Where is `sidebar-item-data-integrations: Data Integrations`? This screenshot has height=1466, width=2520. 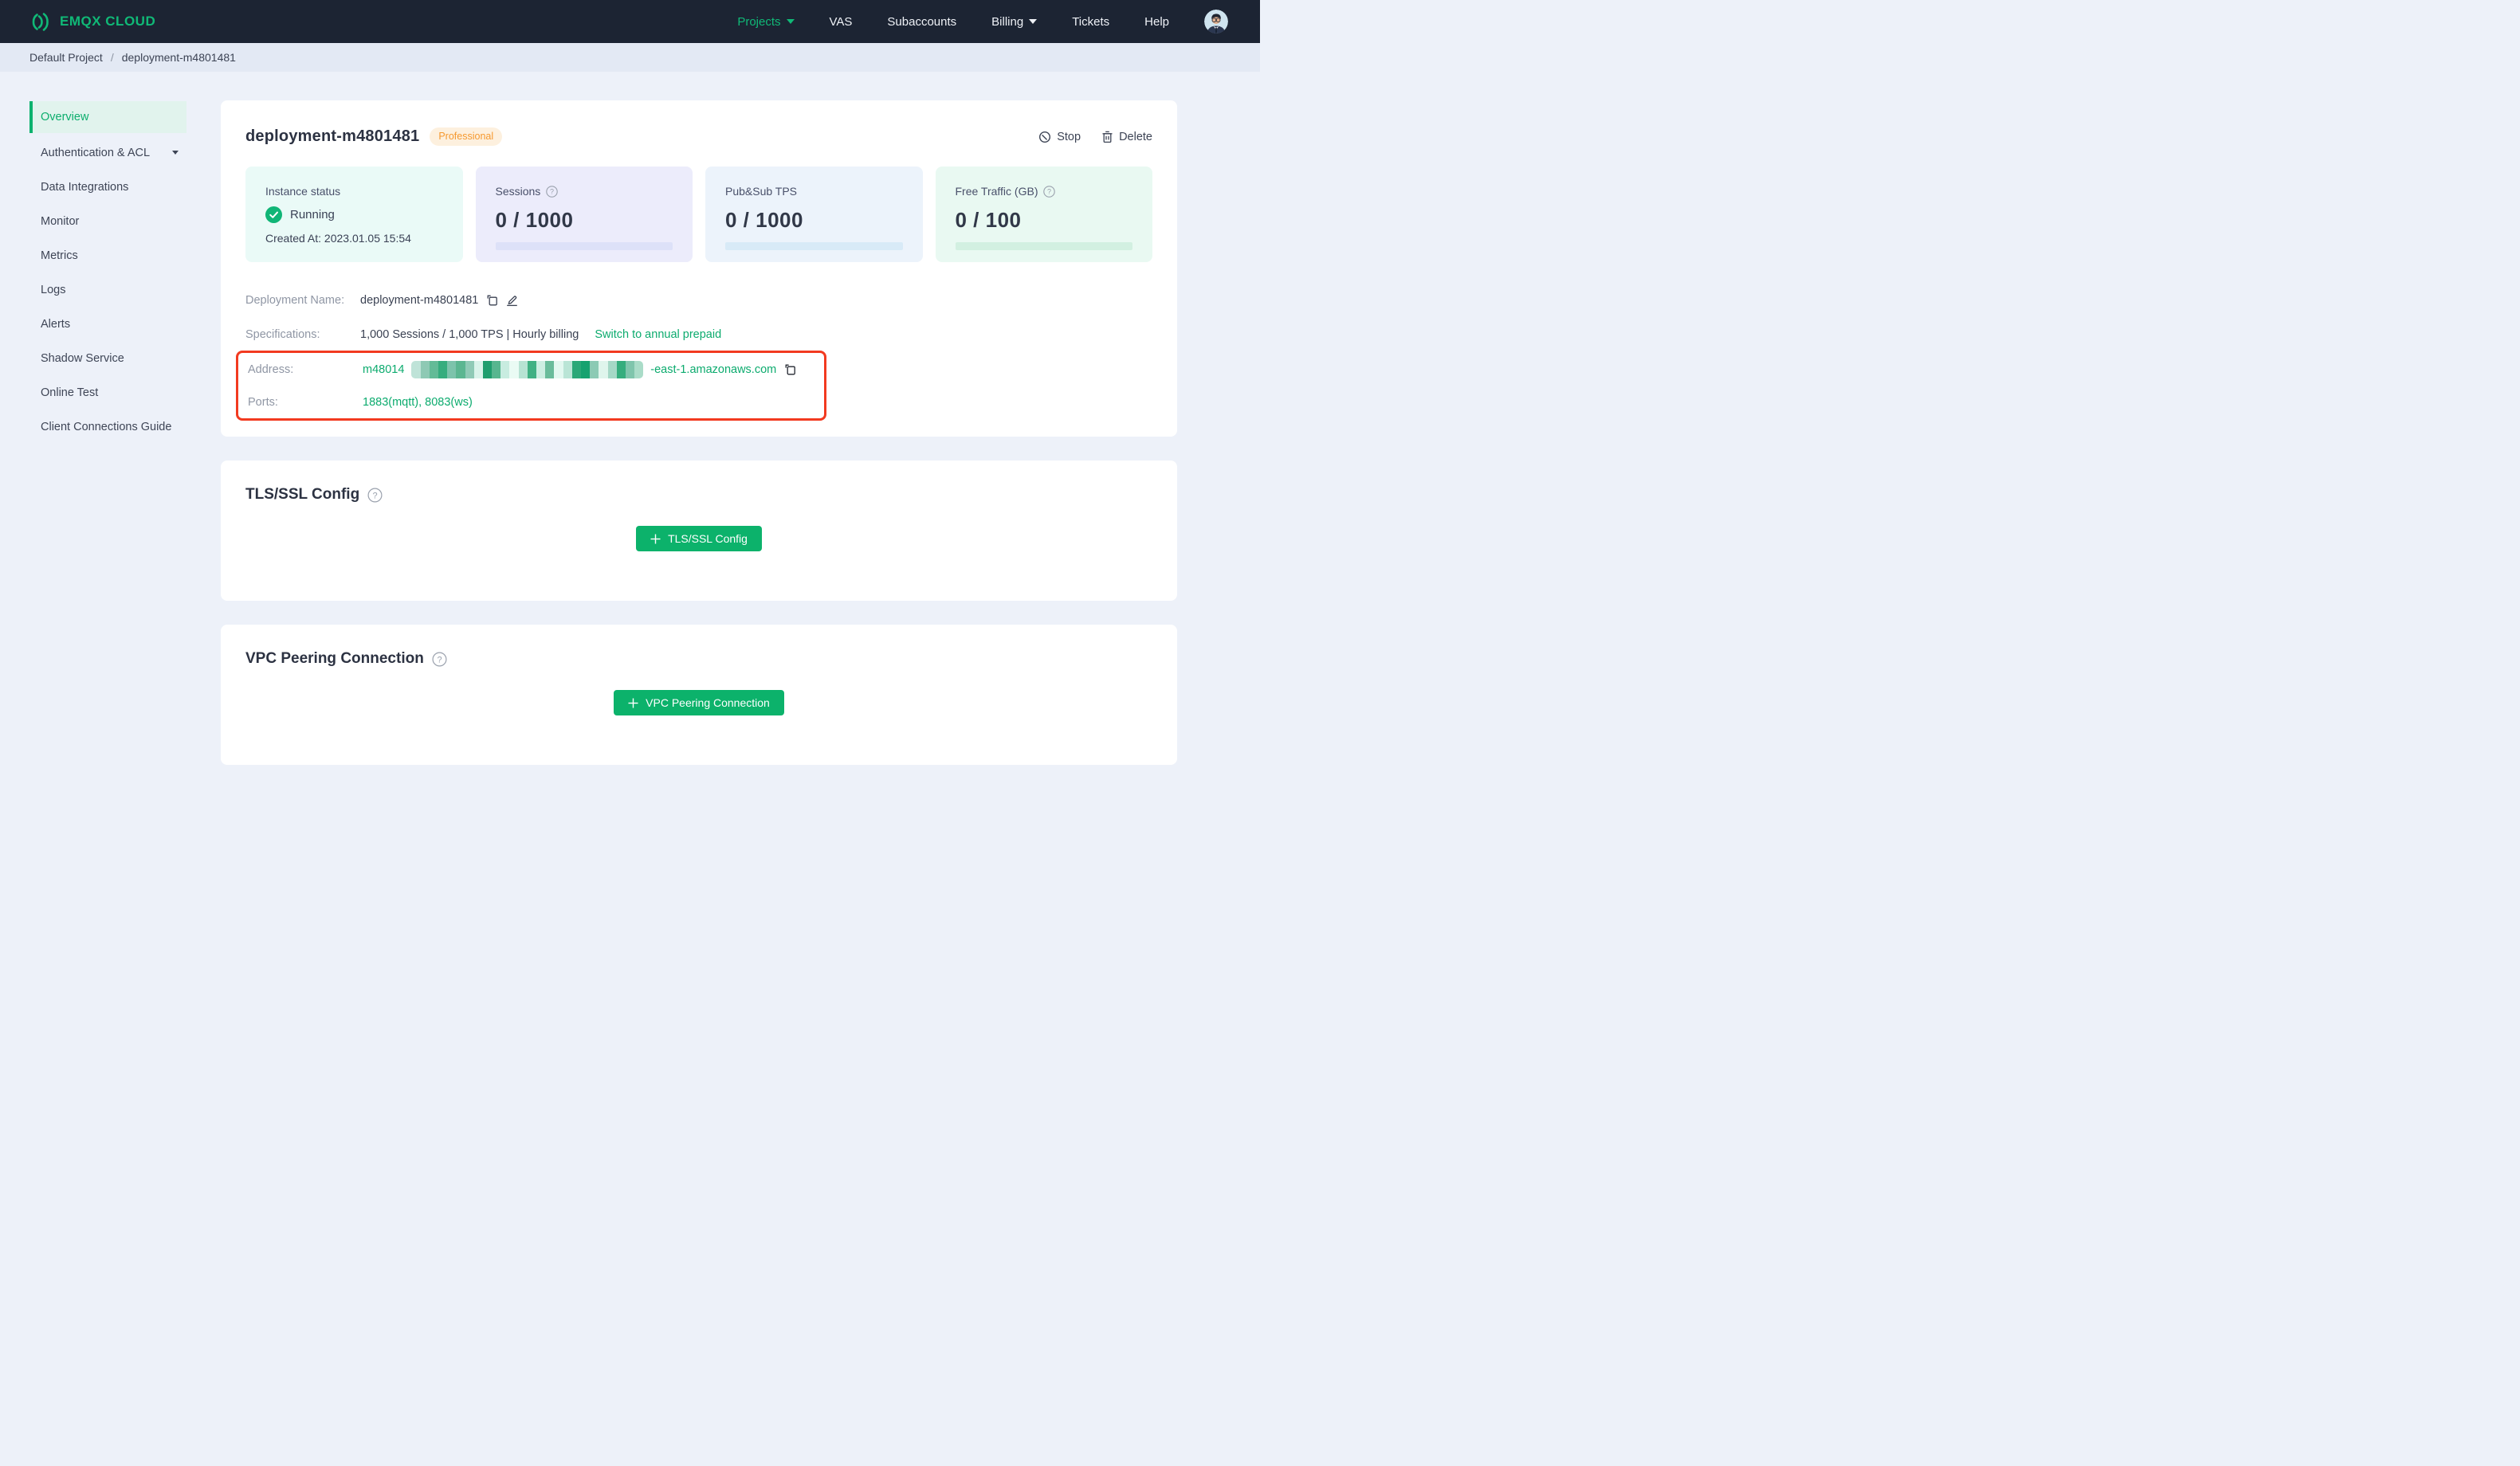 sidebar-item-data-integrations: Data Integrations is located at coordinates (107, 187).